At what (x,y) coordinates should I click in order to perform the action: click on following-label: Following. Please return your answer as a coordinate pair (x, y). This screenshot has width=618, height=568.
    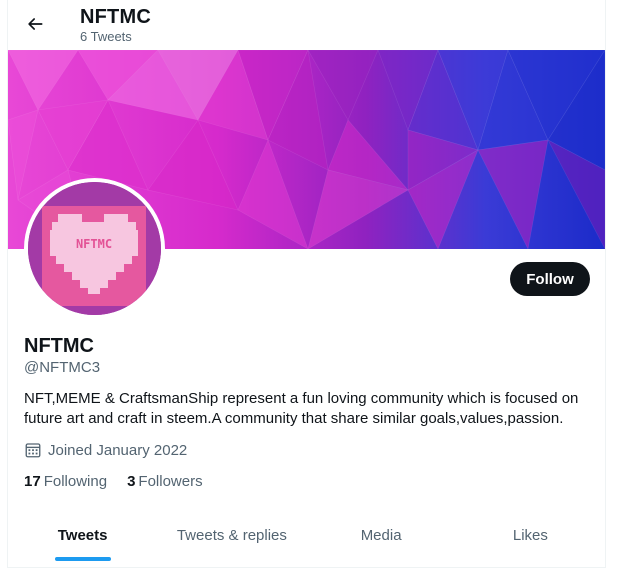
    Looking at the image, I should click on (75, 481).